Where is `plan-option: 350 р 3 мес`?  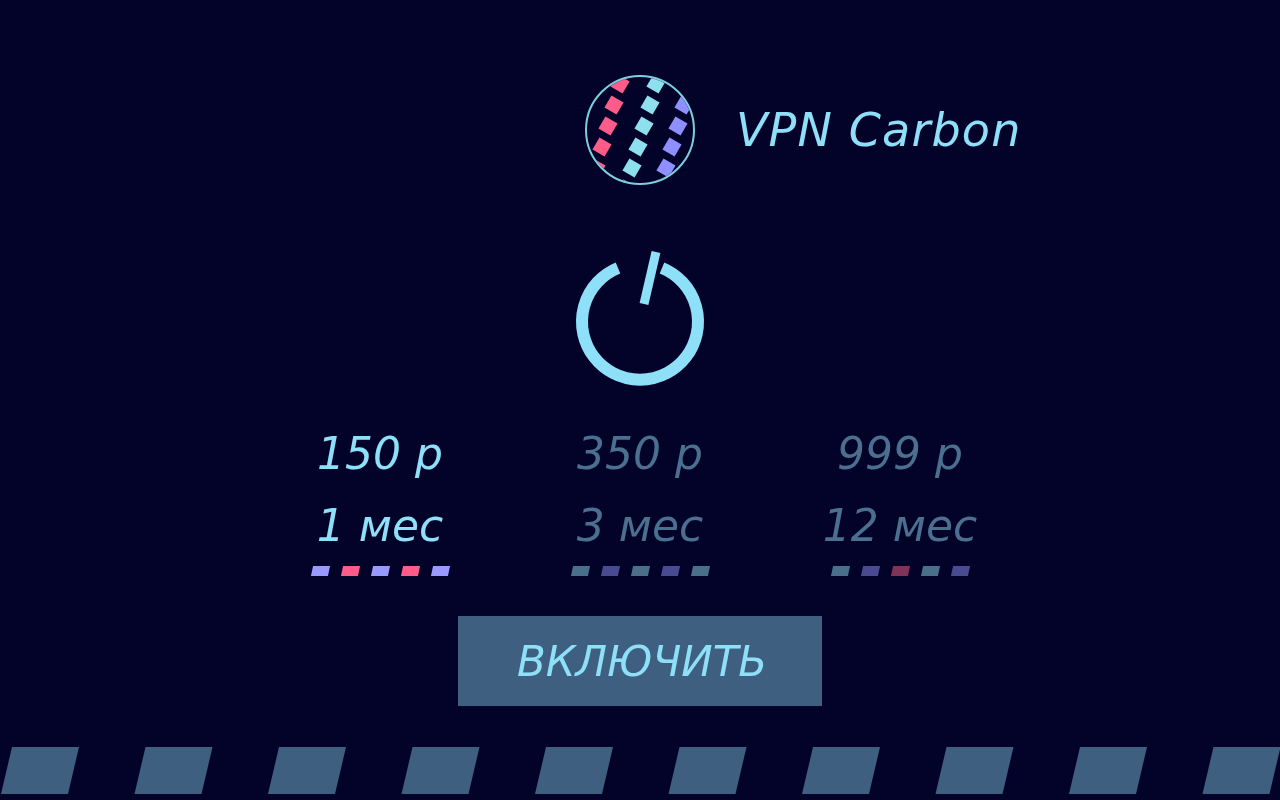 plan-option: 350 р 3 мес is located at coordinates (640, 501).